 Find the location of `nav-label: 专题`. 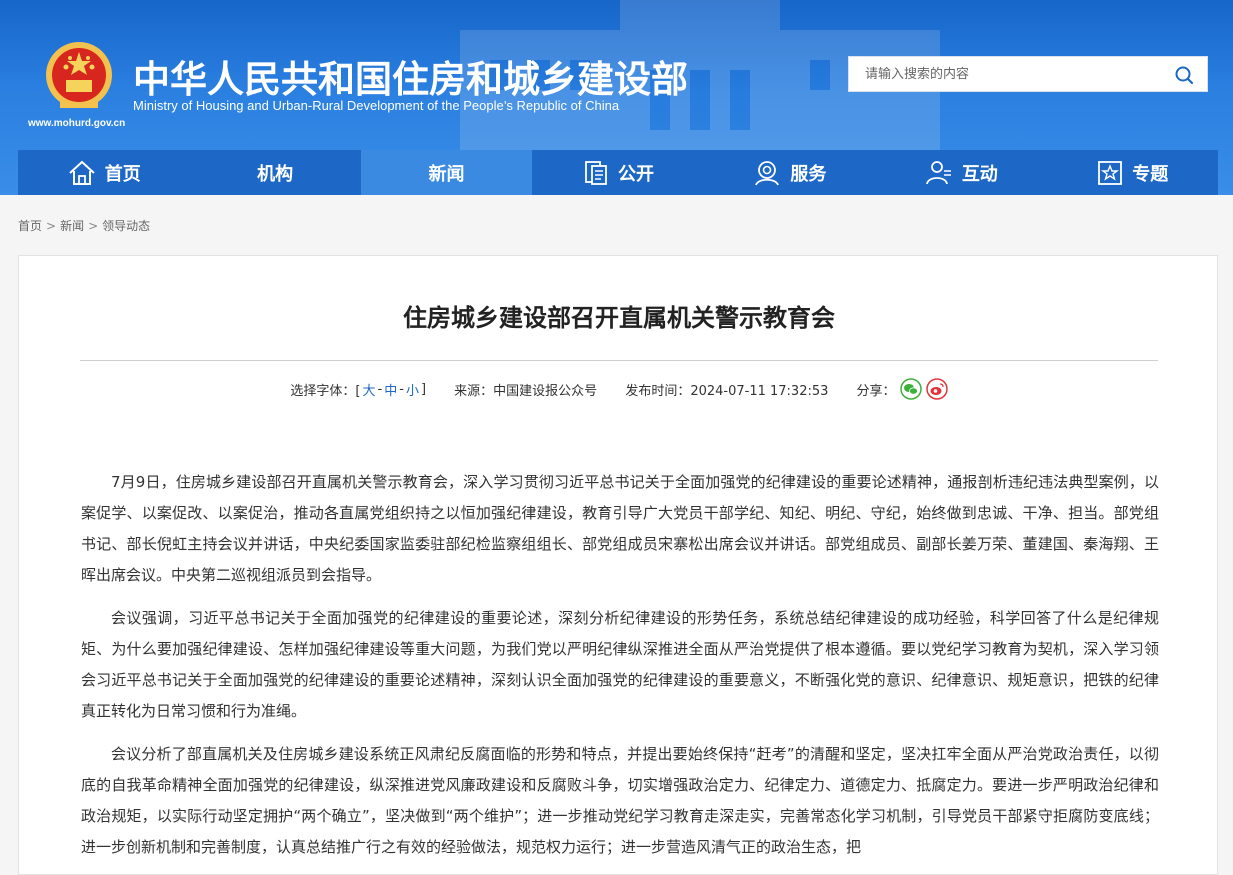

nav-label: 专题 is located at coordinates (1150, 174).